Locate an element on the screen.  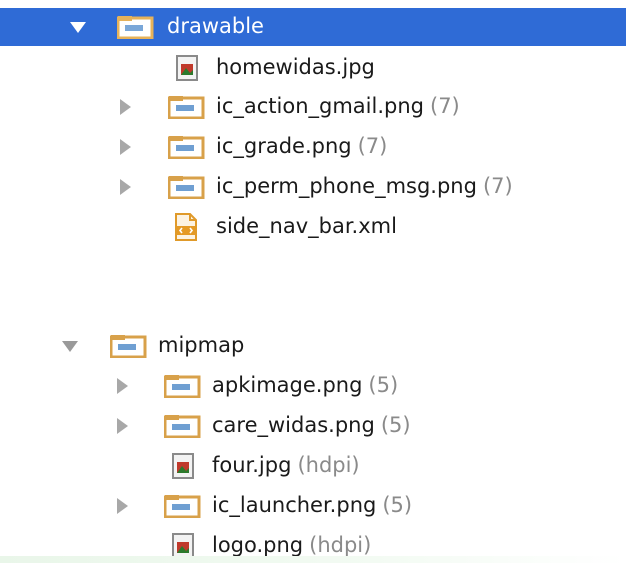
tree-node-care-widas: care_widas.png (5) is located at coordinates (313, 426).